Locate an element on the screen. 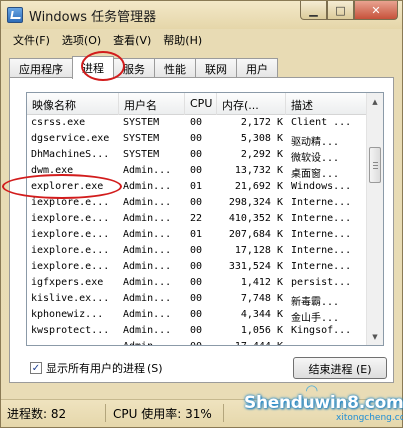 The width and height of the screenshot is (403, 428). scroll-thumb is located at coordinates (375, 165).